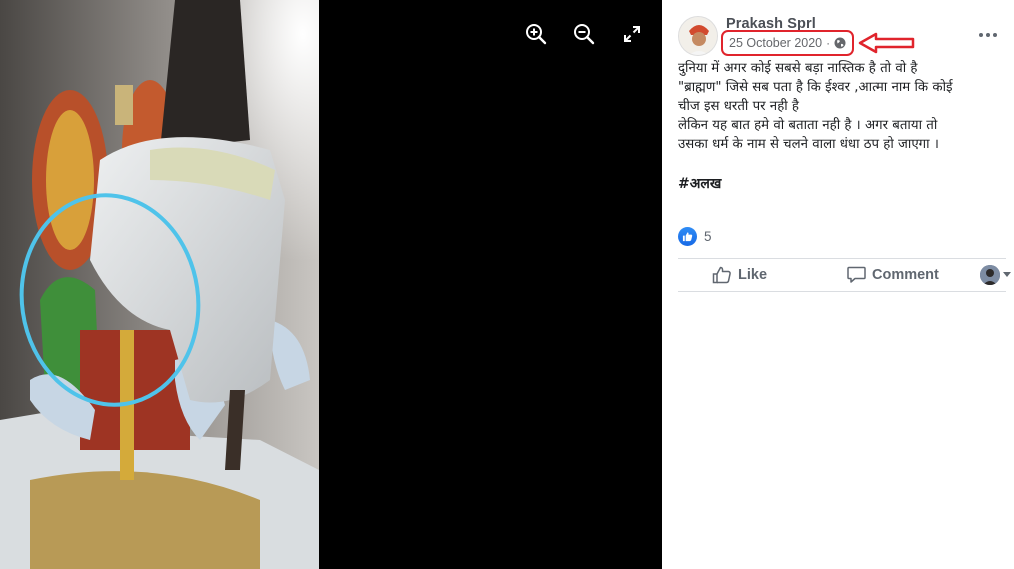 The height and width of the screenshot is (569, 1014). I want to click on fullscreen-button, so click(632, 34).